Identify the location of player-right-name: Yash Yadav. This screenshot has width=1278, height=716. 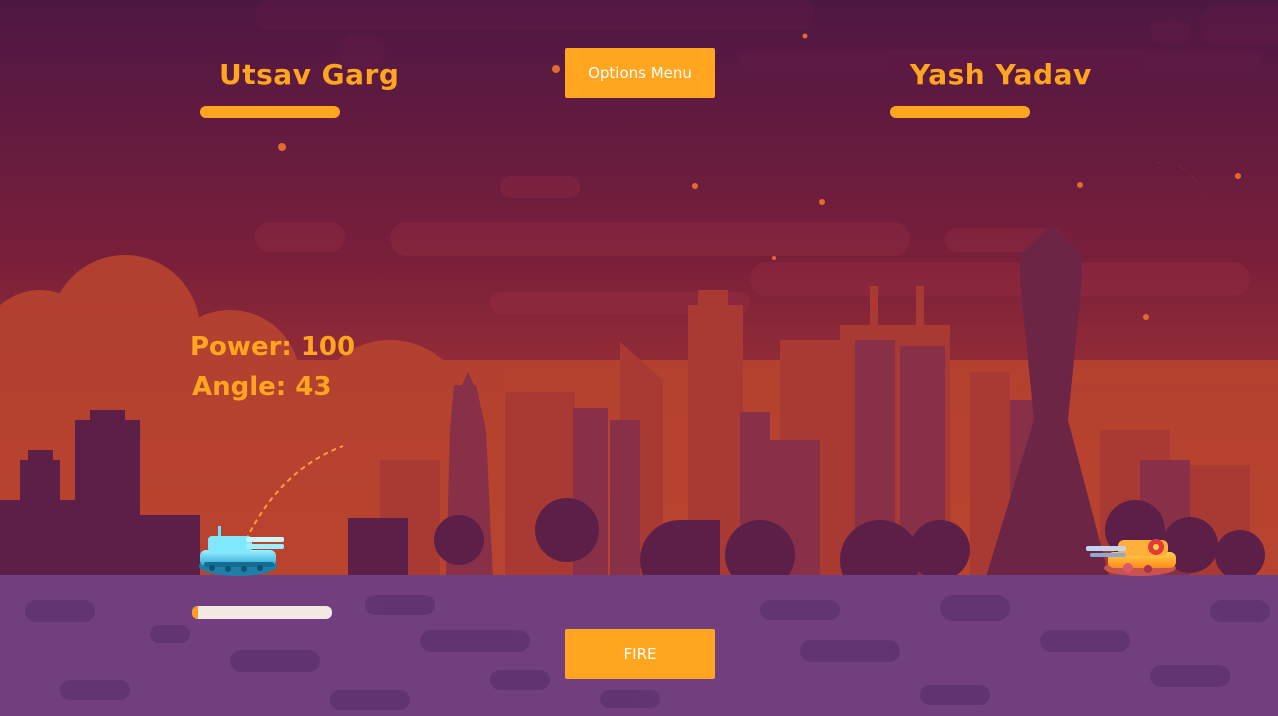
(1001, 74).